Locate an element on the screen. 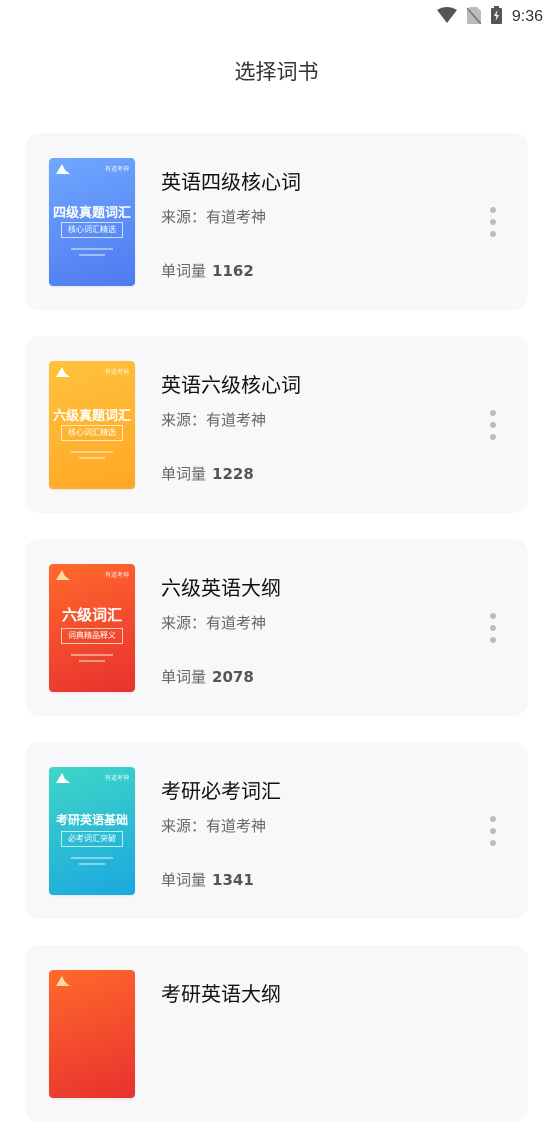 The image size is (553, 1148). word-count: 单词量 1228 is located at coordinates (207, 473).